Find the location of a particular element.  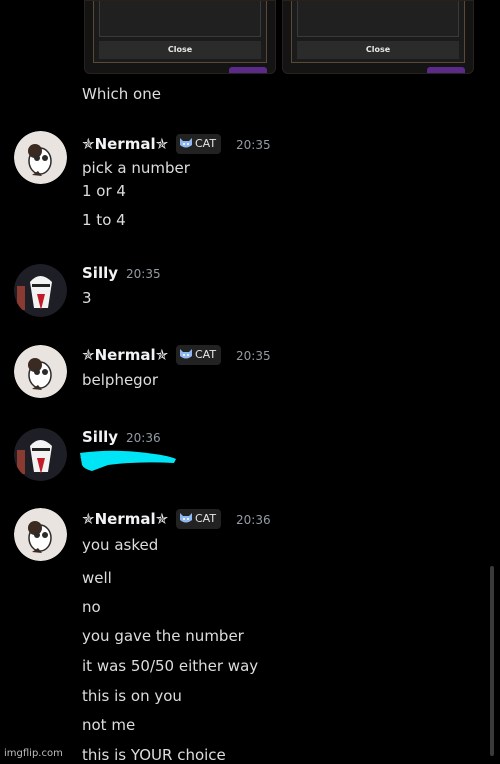

message-text: you asked is located at coordinates (120, 545).